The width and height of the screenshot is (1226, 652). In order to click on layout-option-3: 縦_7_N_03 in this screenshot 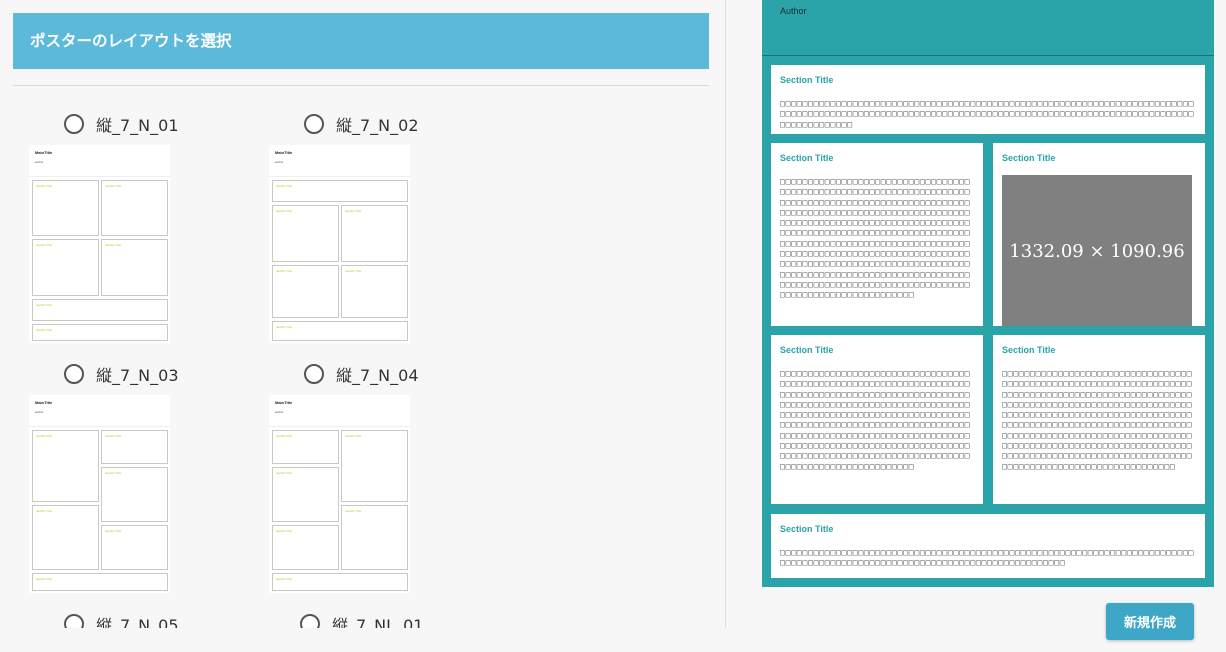, I will do `click(121, 374)`.